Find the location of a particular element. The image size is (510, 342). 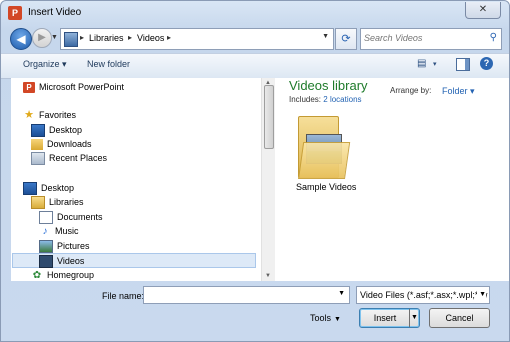

sidebar-item-pictures: Pictures is located at coordinates (64, 246).